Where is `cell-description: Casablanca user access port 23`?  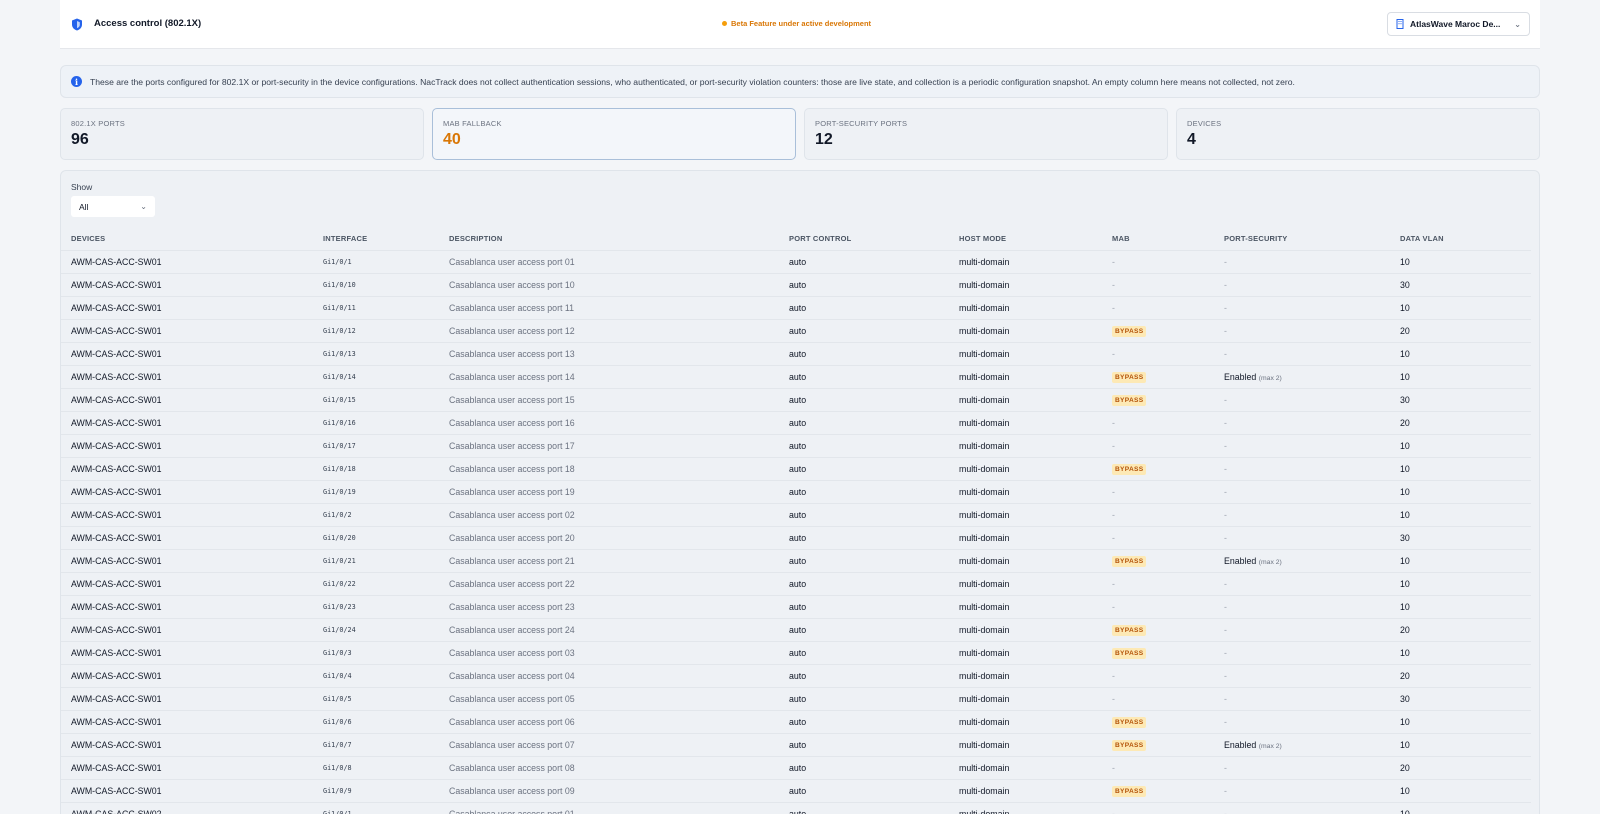
cell-description: Casablanca user access port 23 is located at coordinates (609, 606).